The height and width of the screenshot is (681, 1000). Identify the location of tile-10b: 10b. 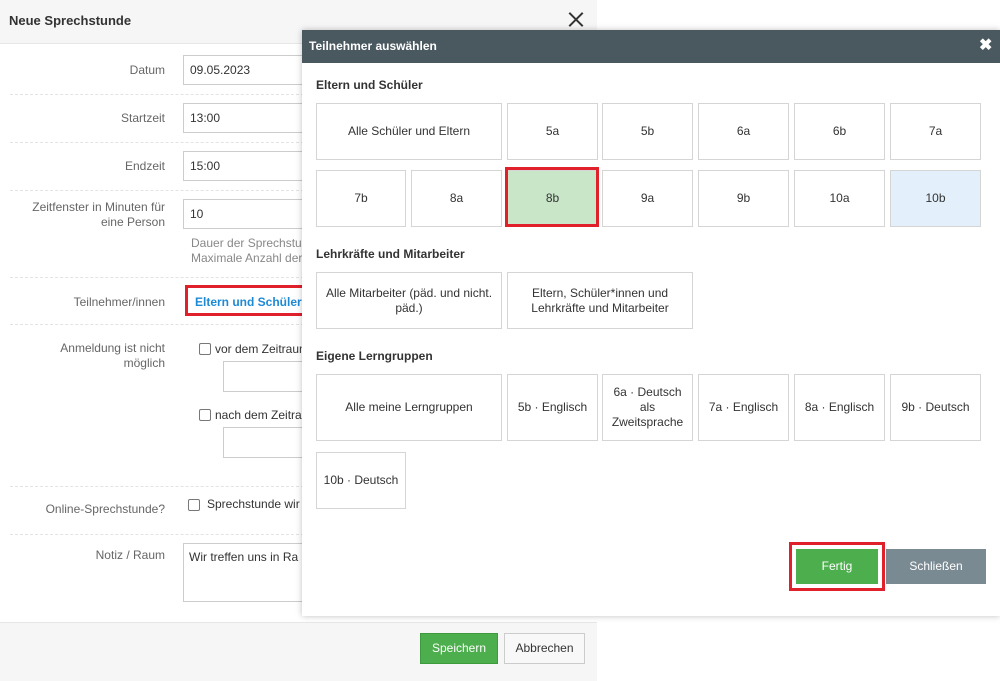
(935, 198).